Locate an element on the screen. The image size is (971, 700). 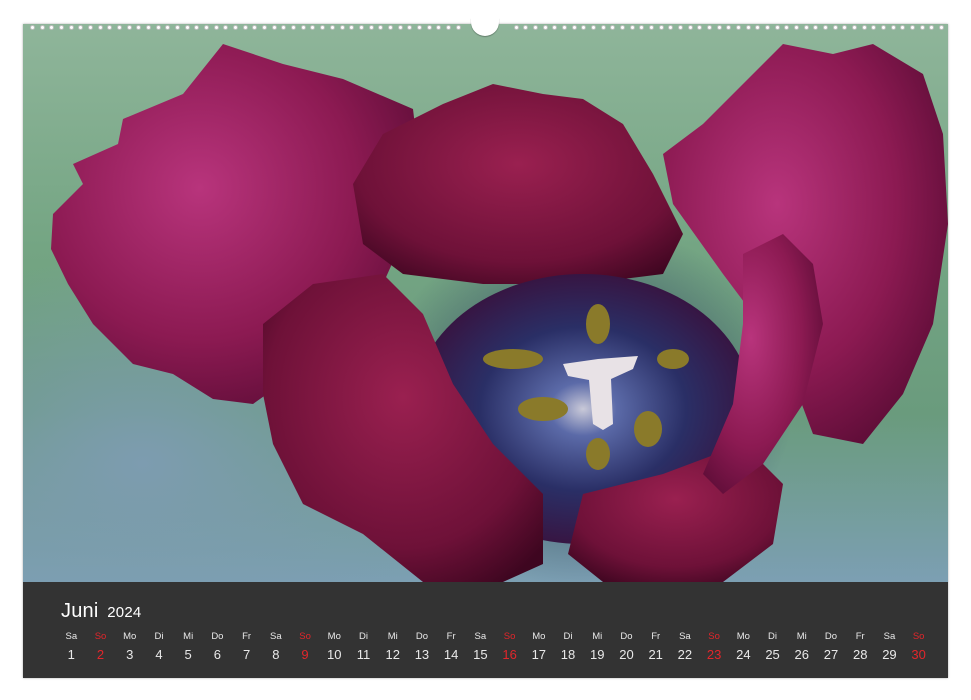
date-number: 23 is located at coordinates (714, 654).